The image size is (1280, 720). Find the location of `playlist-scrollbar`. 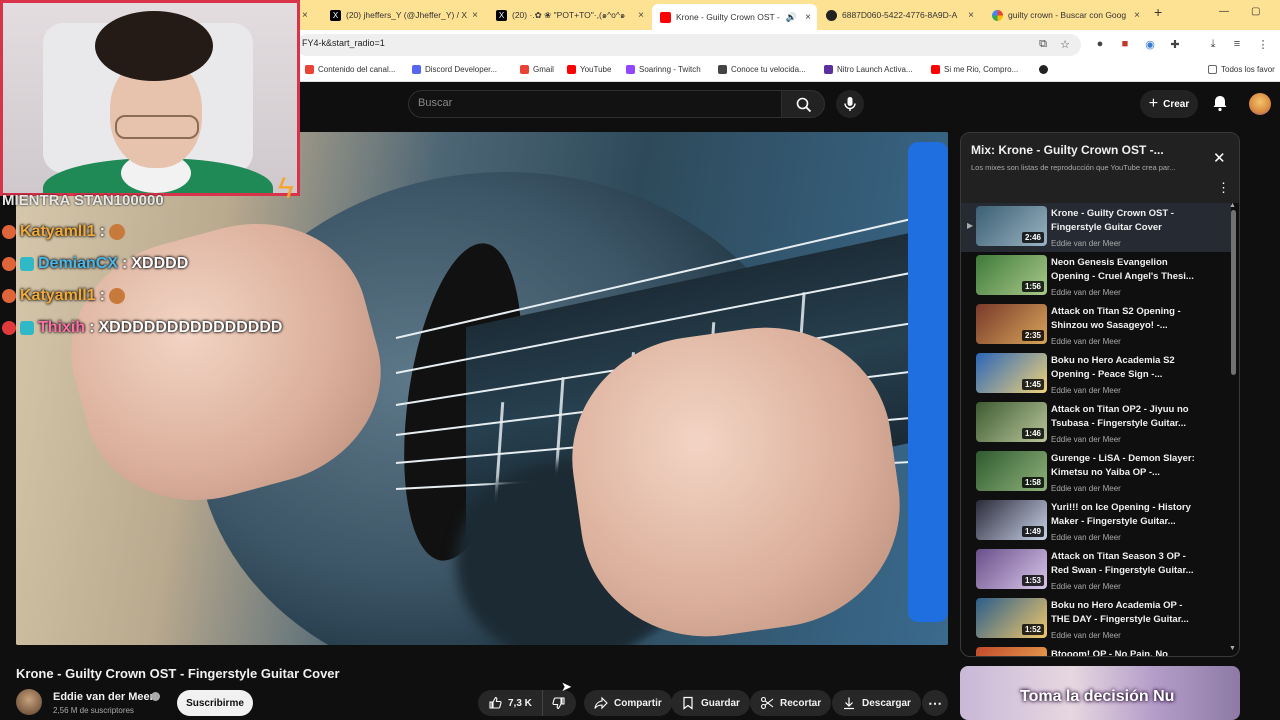

playlist-scrollbar is located at coordinates (1233, 292).